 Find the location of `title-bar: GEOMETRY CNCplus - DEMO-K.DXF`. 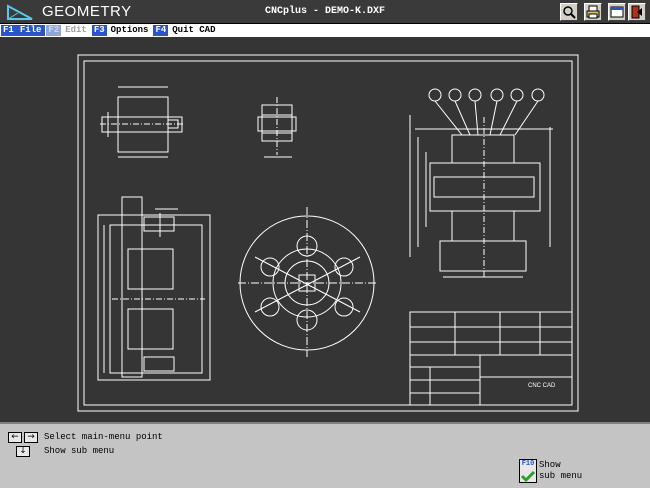

title-bar: GEOMETRY CNCplus - DEMO-K.DXF is located at coordinates (325, 12).